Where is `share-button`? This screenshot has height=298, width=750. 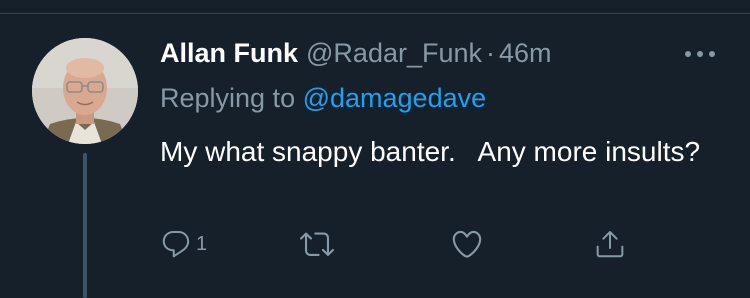
share-button is located at coordinates (610, 244).